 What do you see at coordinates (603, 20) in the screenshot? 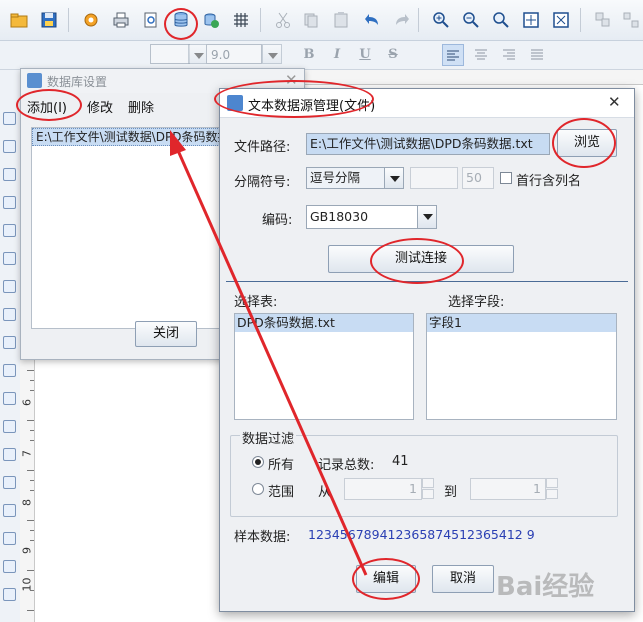
I see `group-icon` at bounding box center [603, 20].